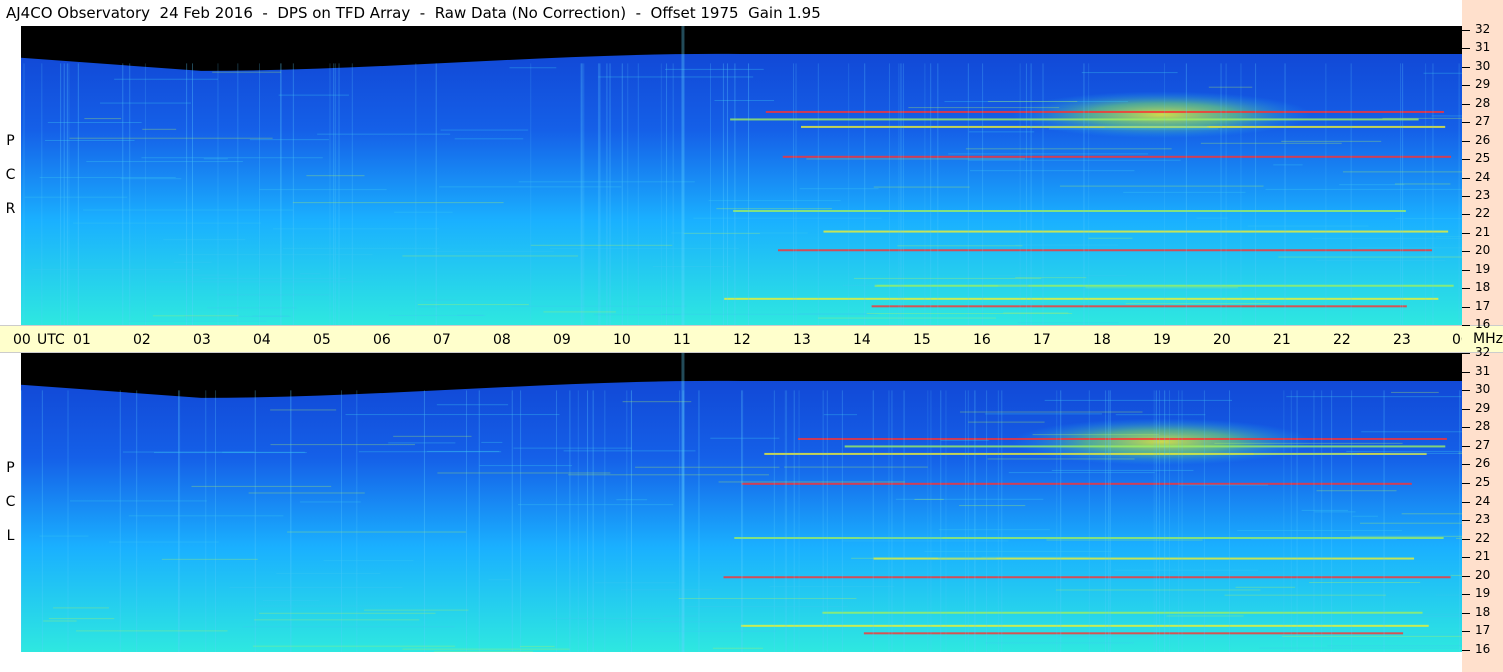 Image resolution: width=1503 pixels, height=672 pixels. What do you see at coordinates (1483, 649) in the screenshot?
I see `freq-tick-label: 16` at bounding box center [1483, 649].